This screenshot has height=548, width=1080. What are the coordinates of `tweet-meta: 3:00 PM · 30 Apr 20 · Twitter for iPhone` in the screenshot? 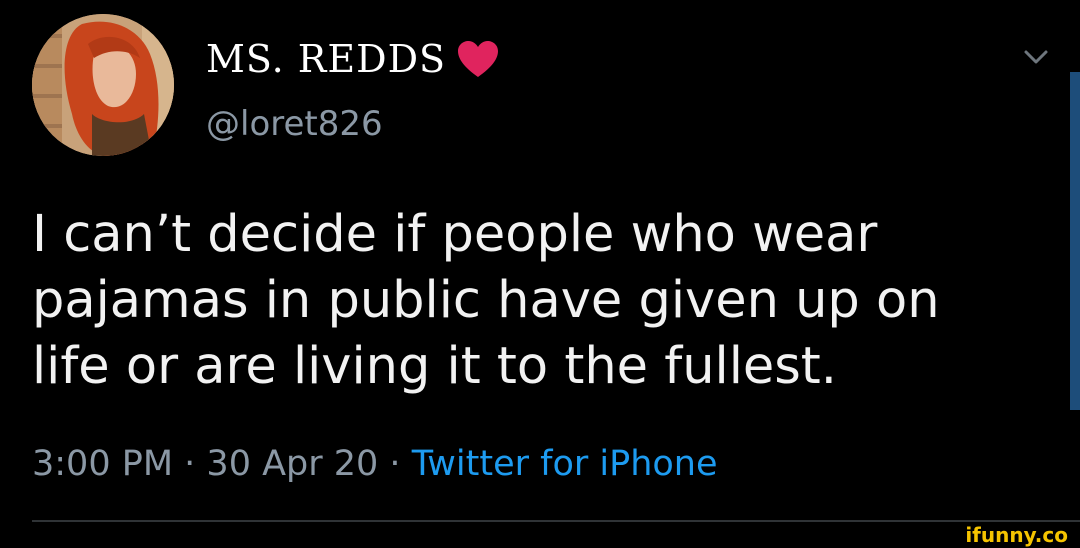 It's located at (375, 464).